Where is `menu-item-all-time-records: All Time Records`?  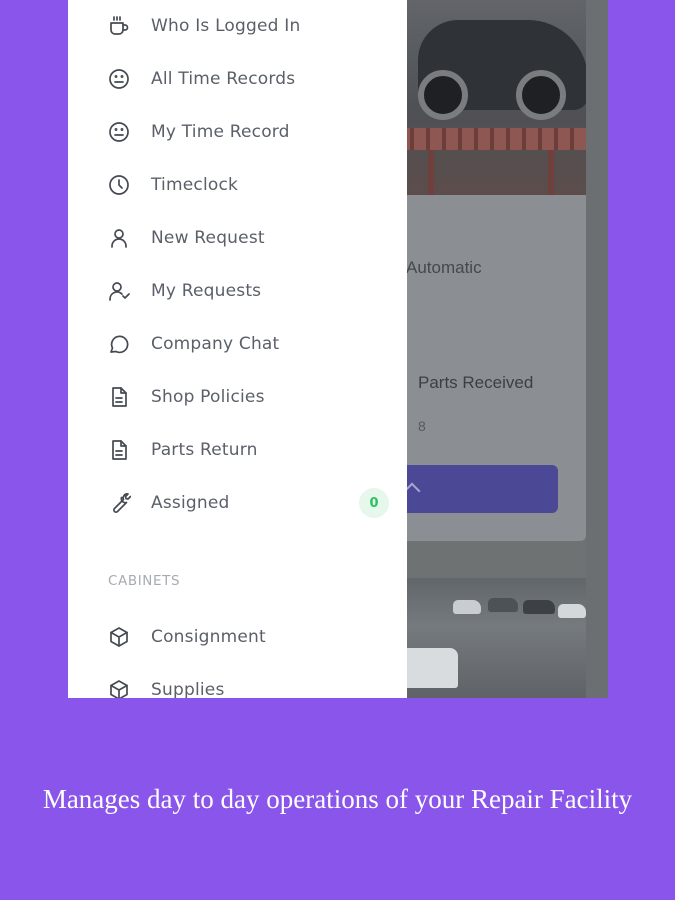
menu-item-all-time-records: All Time Records is located at coordinates (236, 79).